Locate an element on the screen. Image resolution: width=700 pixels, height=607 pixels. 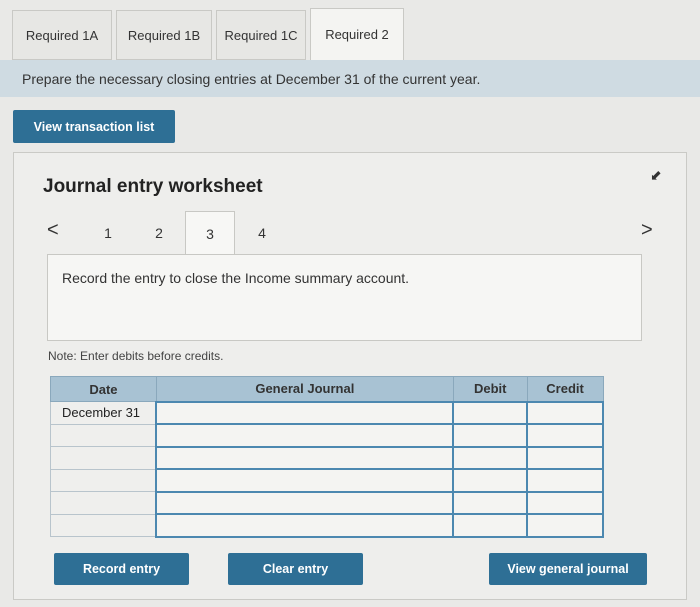
tab-required-2: Required 2 is located at coordinates (357, 34).